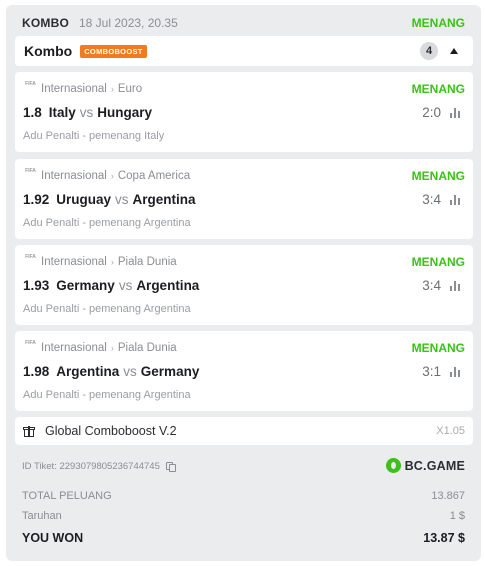 The width and height of the screenshot is (485, 566). I want to click on away-team: Hungary, so click(125, 112).